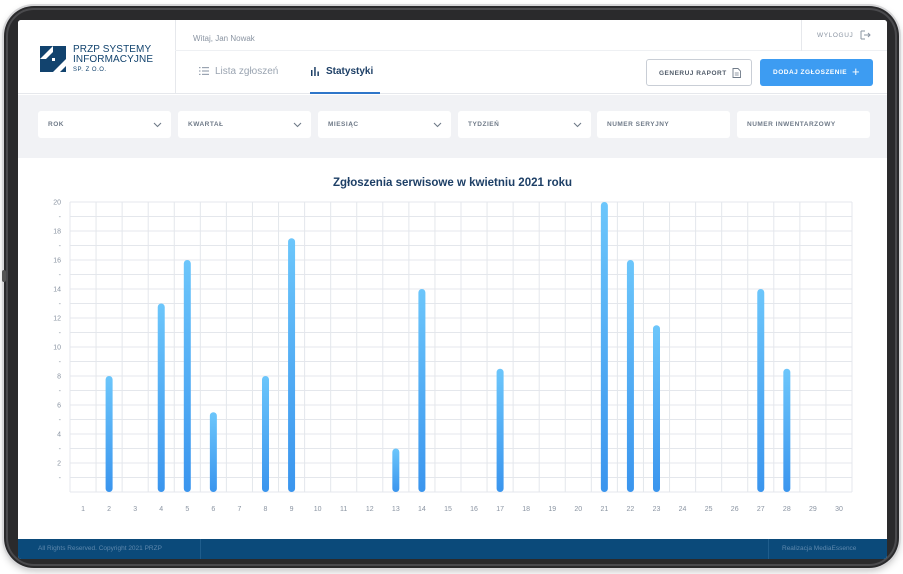  I want to click on x-tick-label: 19, so click(552, 509).